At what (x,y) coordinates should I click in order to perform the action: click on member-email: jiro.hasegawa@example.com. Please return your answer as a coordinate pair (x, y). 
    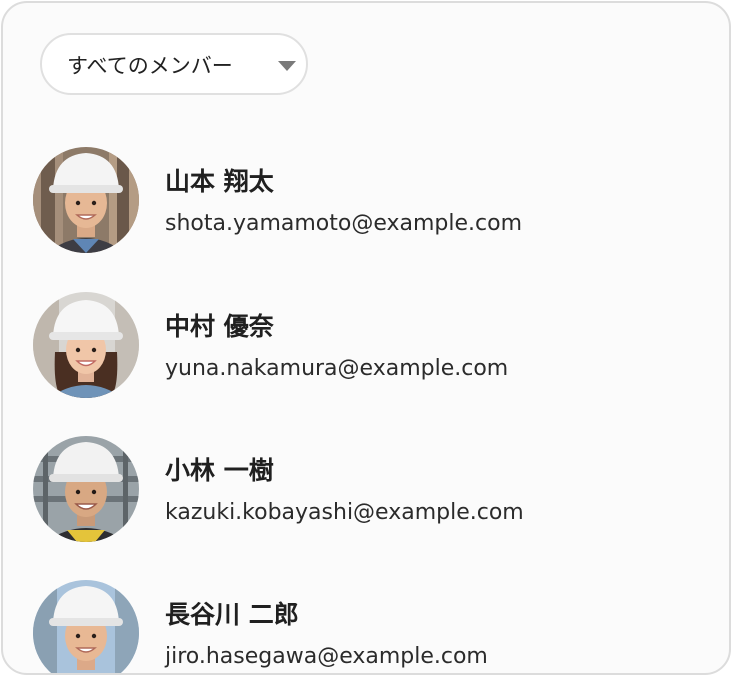
    Looking at the image, I should click on (326, 656).